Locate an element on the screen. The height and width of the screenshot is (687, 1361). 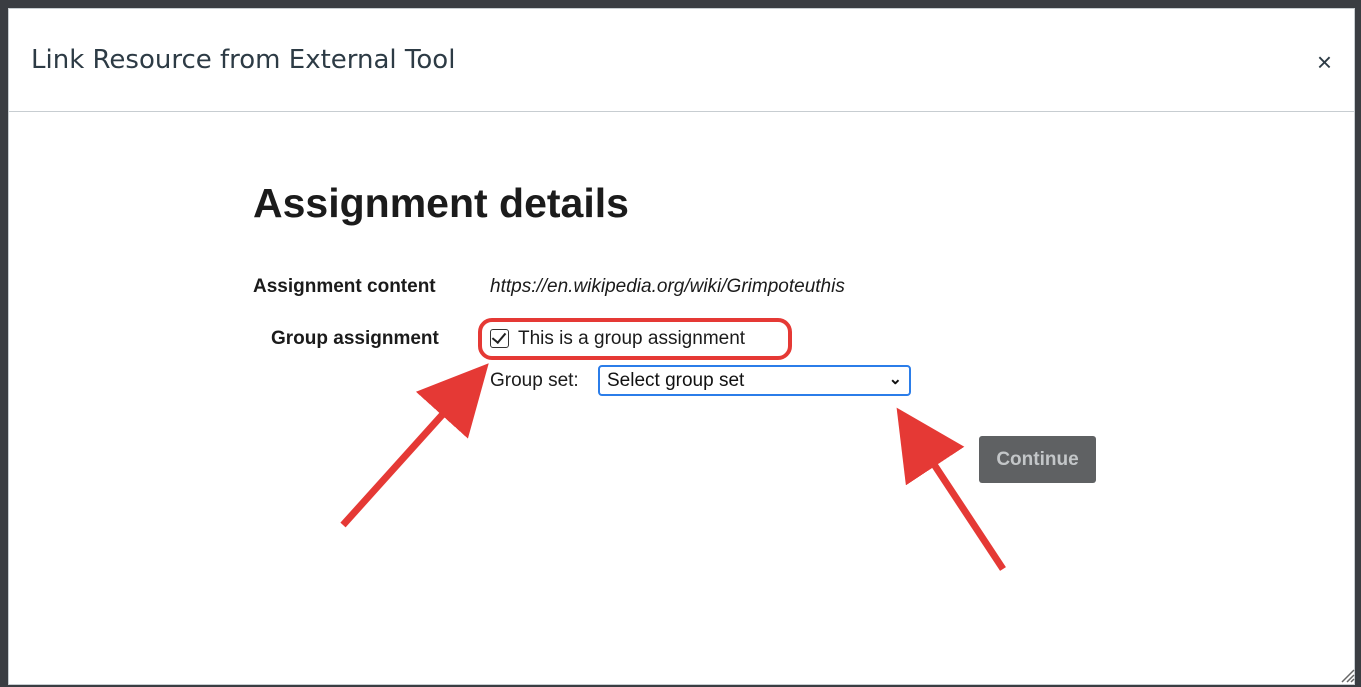
group-assignment-checkbox is located at coordinates (499, 338).